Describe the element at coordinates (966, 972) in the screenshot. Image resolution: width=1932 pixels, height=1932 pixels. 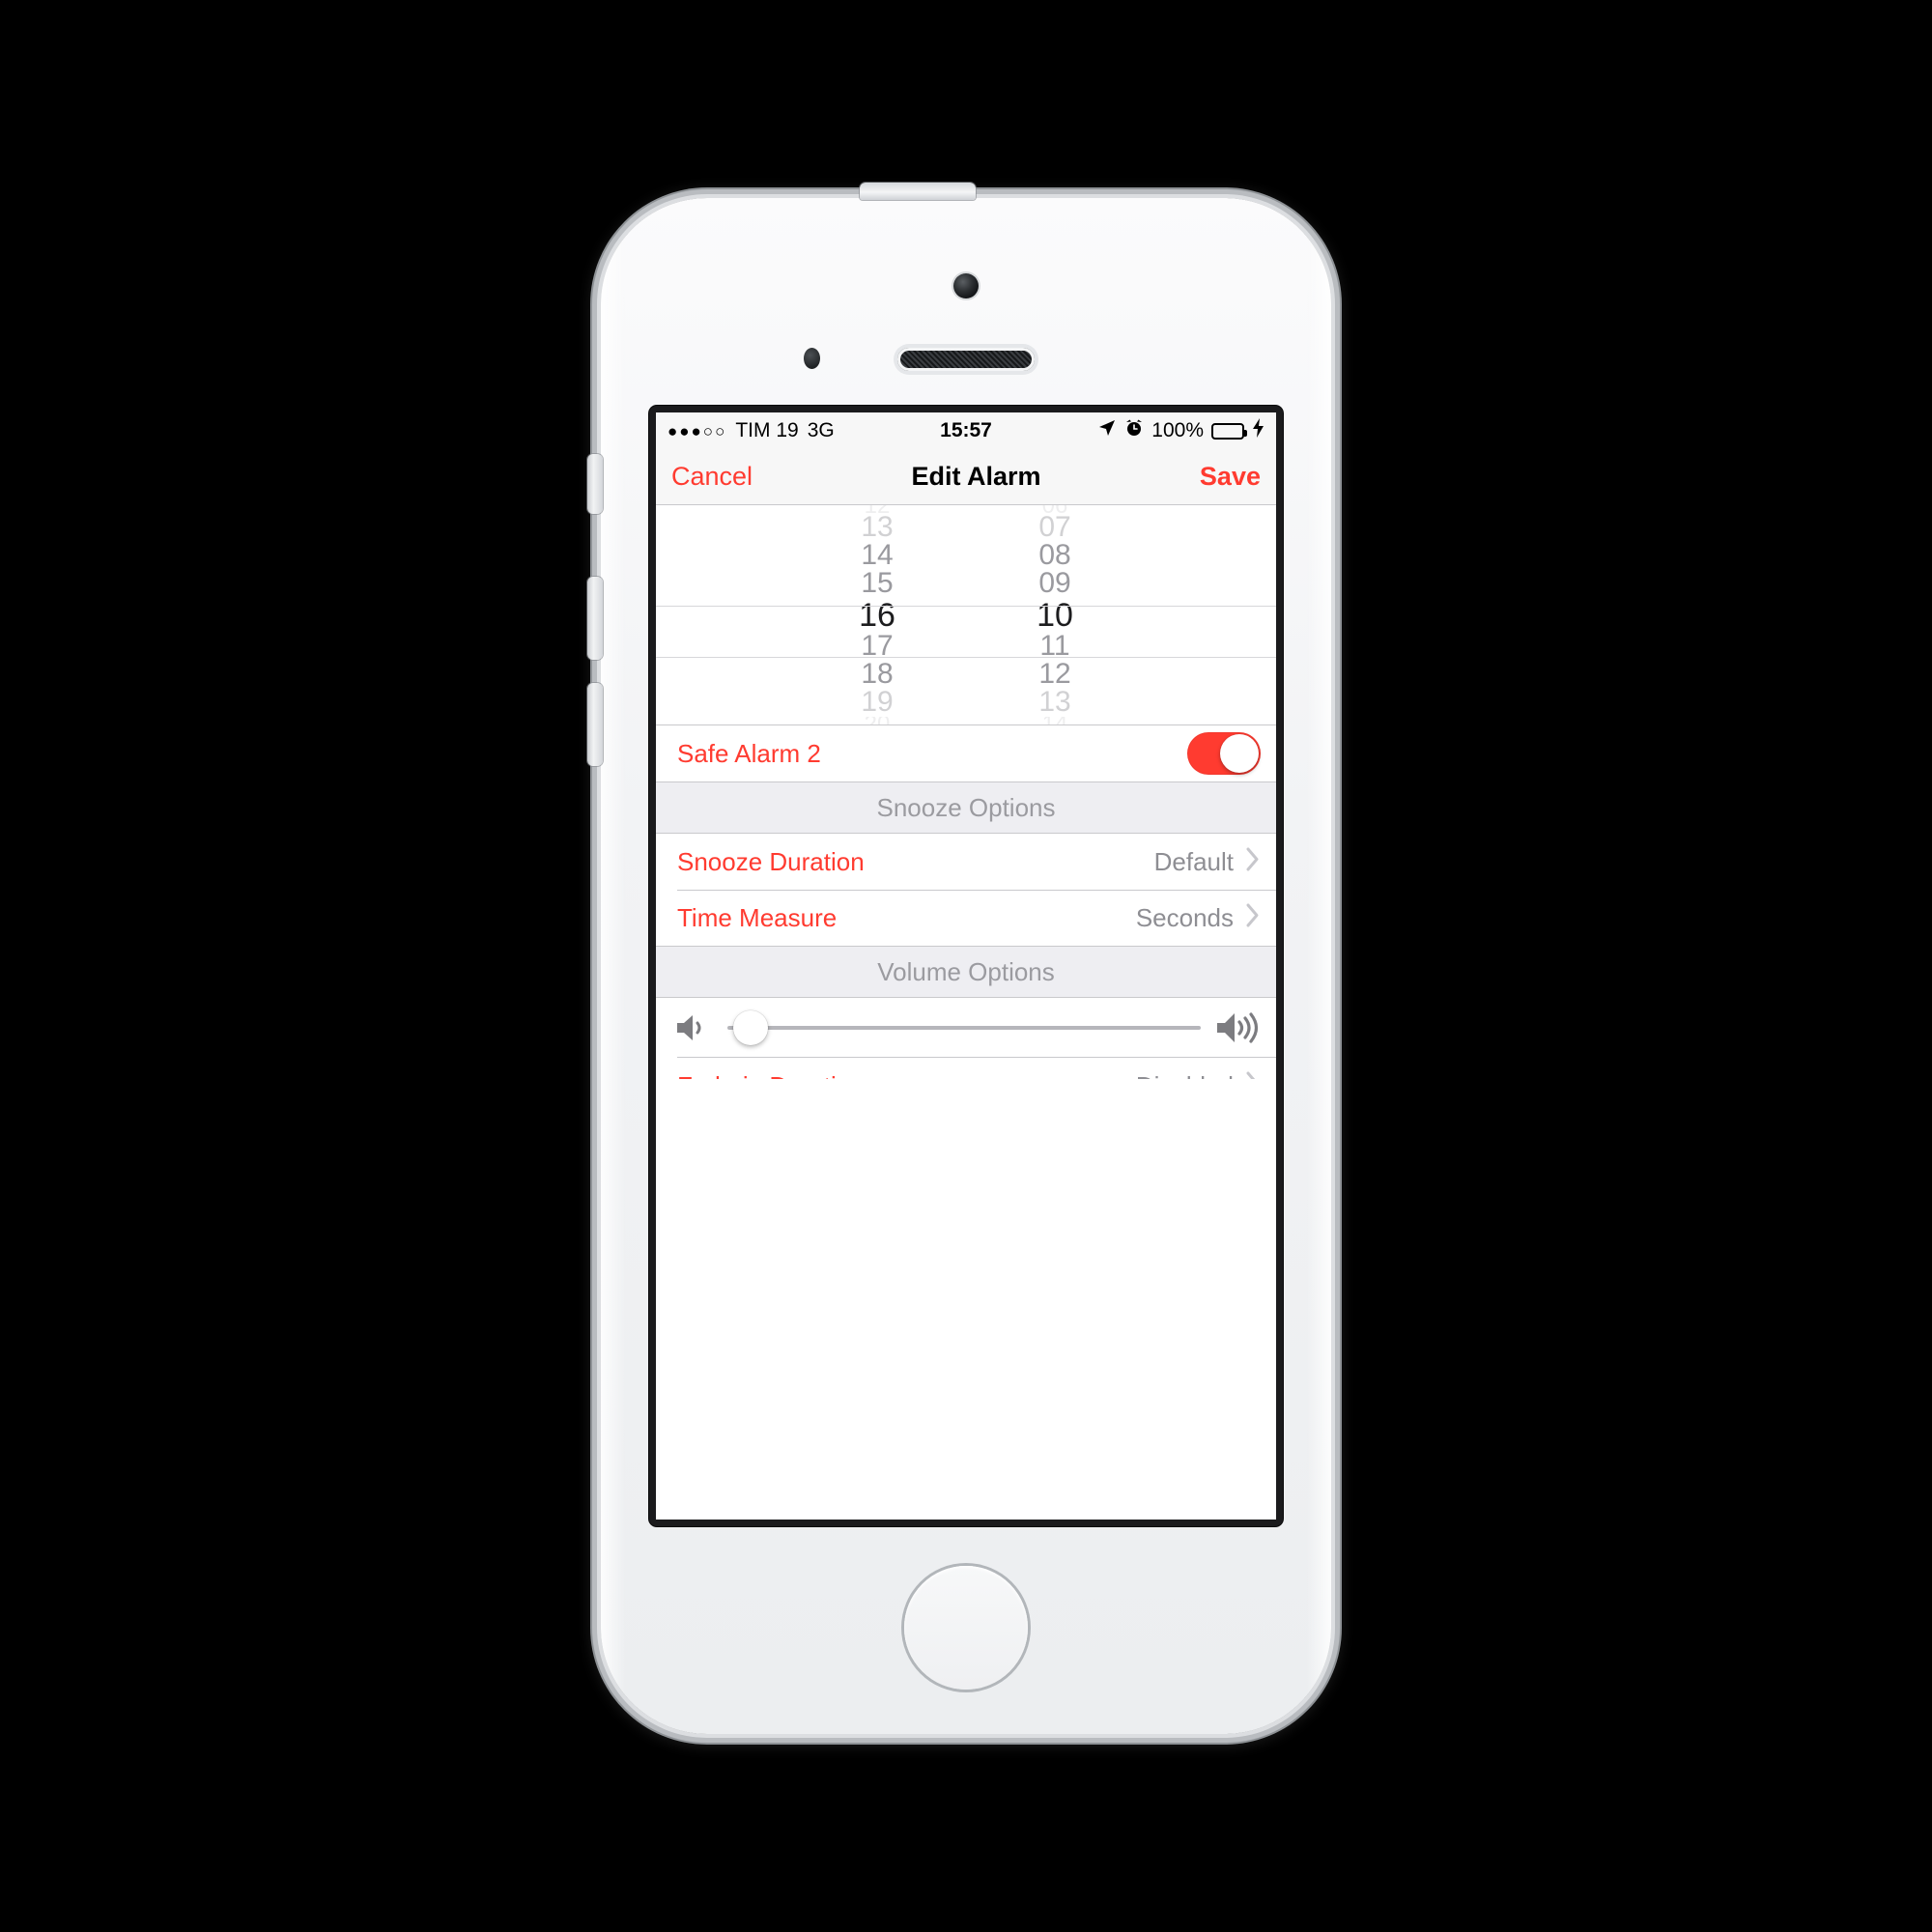
I see `volume-options-header: Volume Options` at that location.